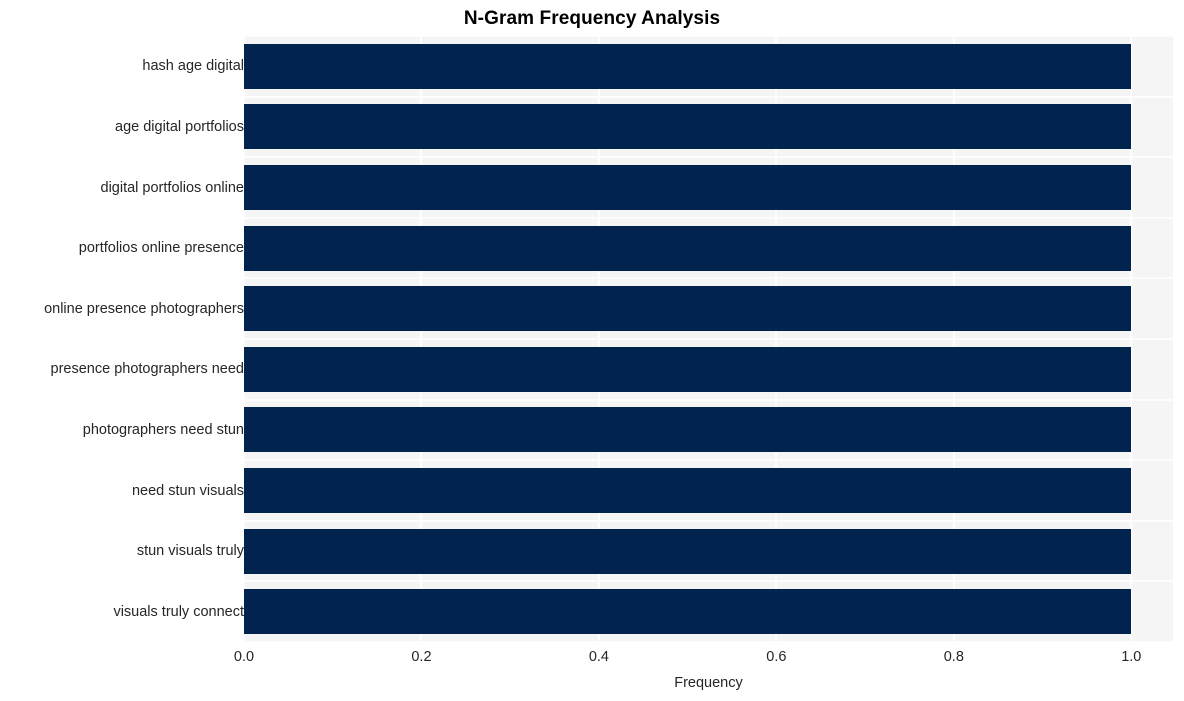 The image size is (1184, 701). I want to click on y-axis-tick-label: photographers need stun, so click(163, 429).